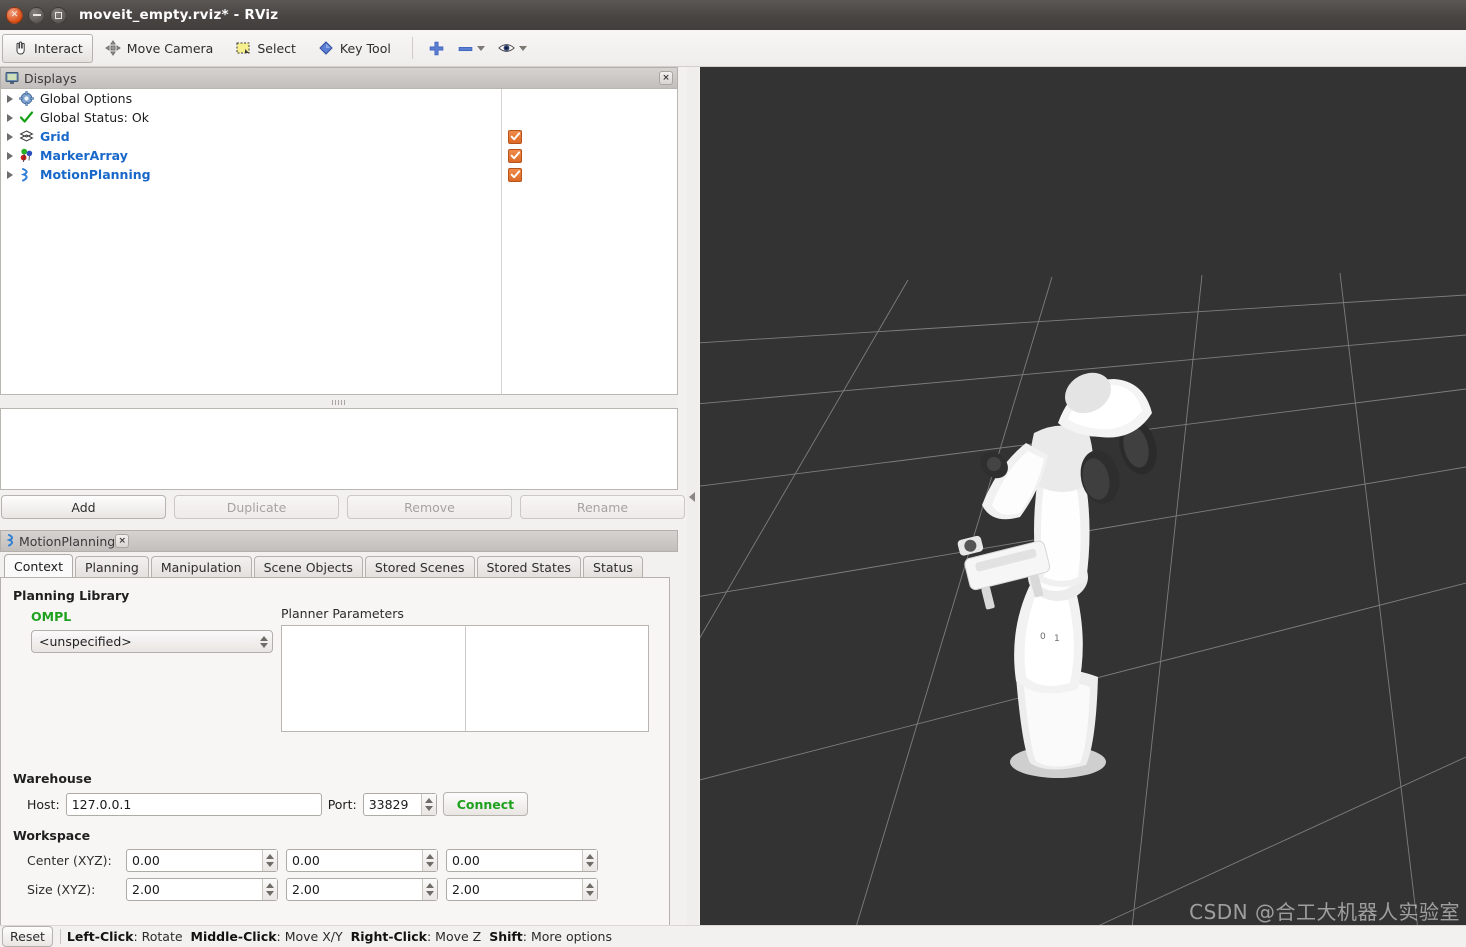  I want to click on center-x-input: 0.00, so click(202, 860).